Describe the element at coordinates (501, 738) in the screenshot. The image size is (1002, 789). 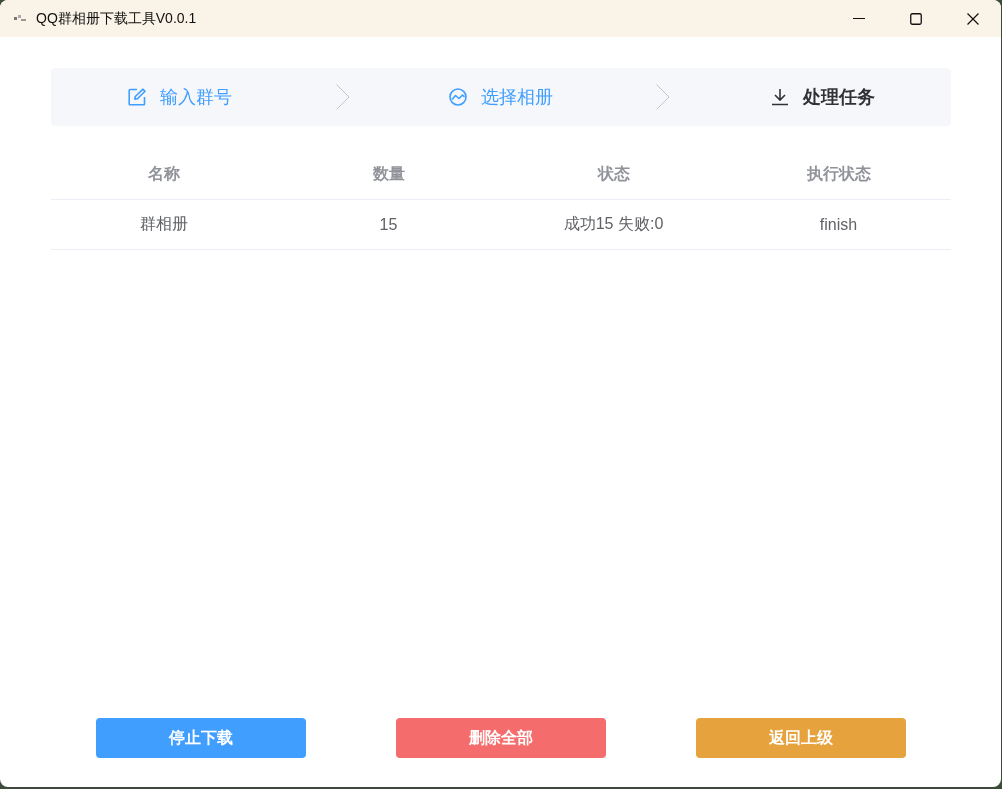
I see `action-button: 删除全部` at that location.